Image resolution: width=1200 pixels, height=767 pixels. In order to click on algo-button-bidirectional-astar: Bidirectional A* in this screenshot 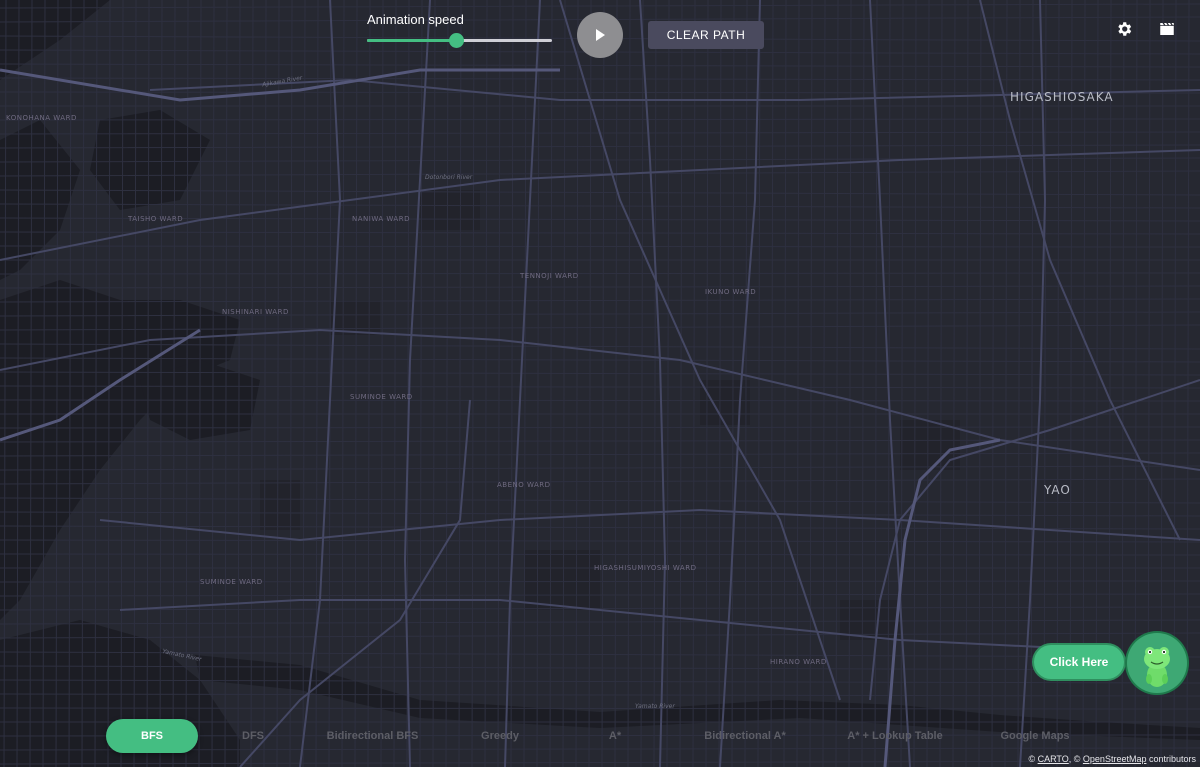, I will do `click(745, 736)`.